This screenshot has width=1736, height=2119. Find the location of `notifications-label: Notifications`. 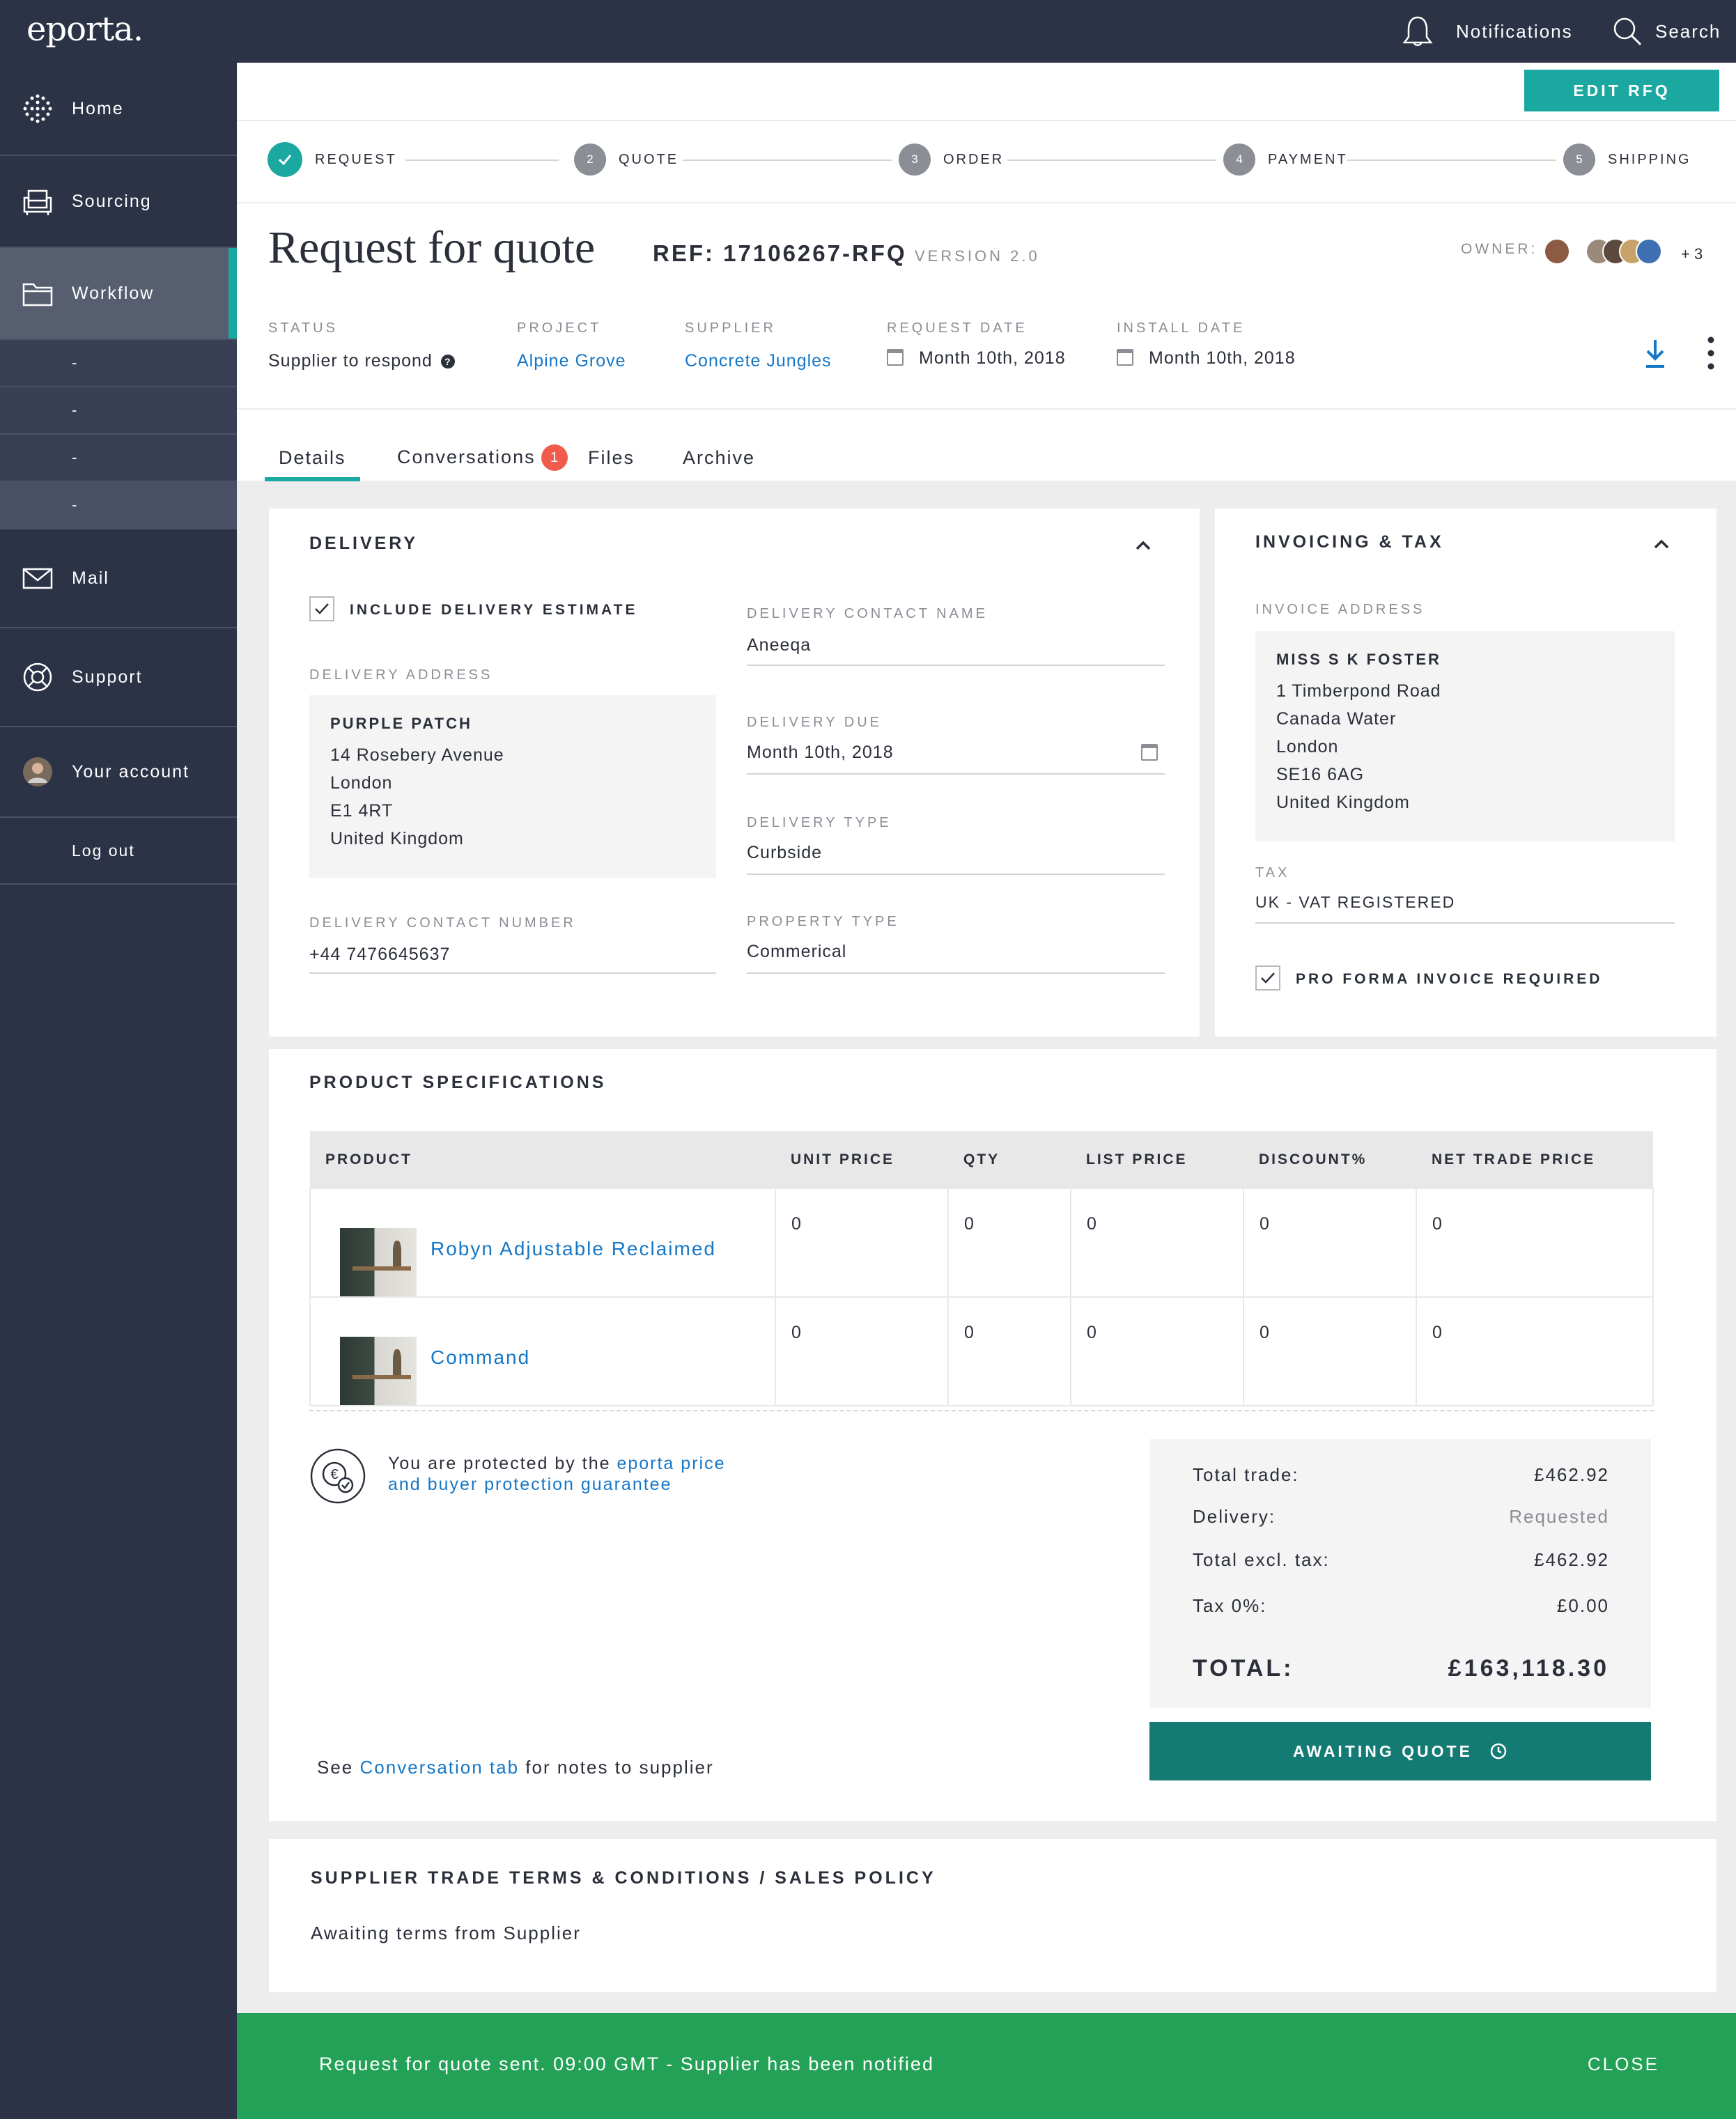

notifications-label: Notifications is located at coordinates (1515, 31).